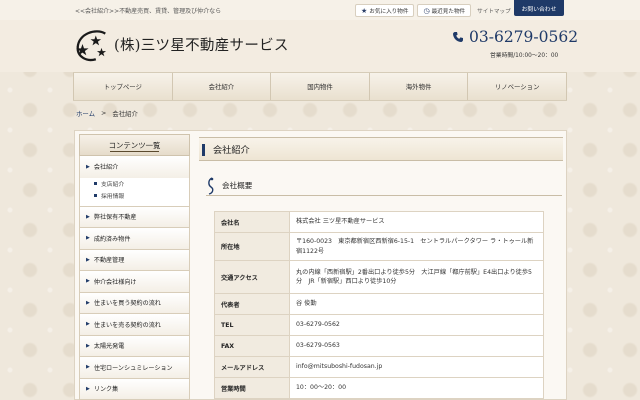 This screenshot has height=400, width=640. I want to click on table-row: 代表者 谷 俊勤, so click(379, 304).